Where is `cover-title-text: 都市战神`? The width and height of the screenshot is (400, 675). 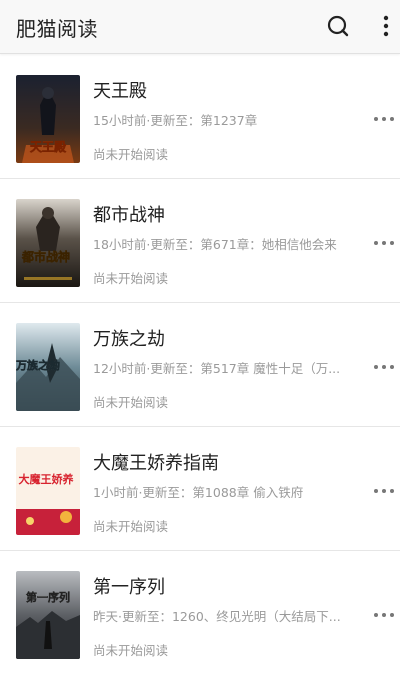 cover-title-text: 都市战神 is located at coordinates (45, 256).